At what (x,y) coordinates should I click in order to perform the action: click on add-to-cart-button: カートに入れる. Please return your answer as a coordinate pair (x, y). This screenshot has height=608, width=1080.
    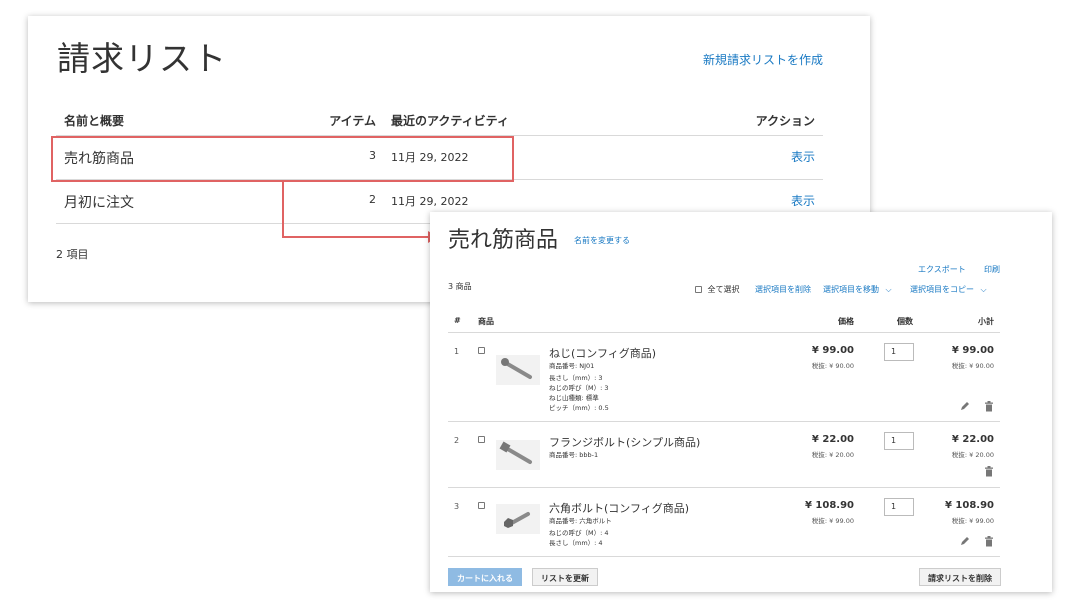
    Looking at the image, I should click on (485, 577).